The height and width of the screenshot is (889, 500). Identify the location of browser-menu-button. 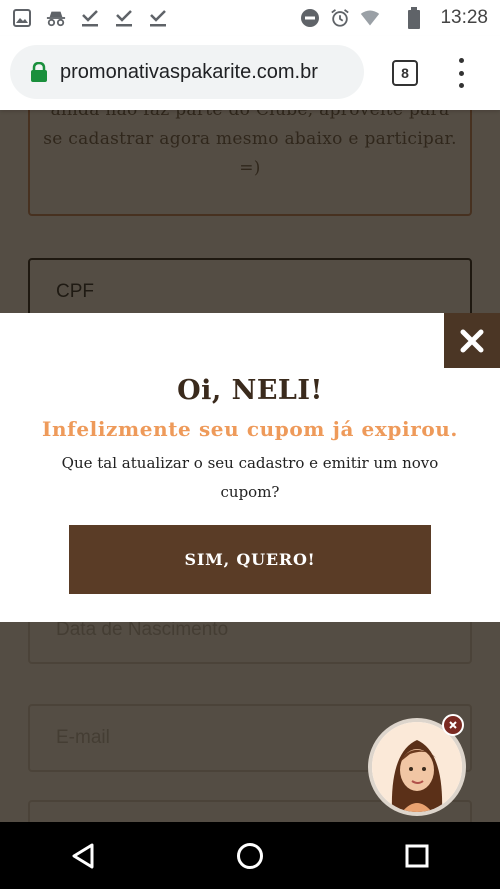
(461, 73).